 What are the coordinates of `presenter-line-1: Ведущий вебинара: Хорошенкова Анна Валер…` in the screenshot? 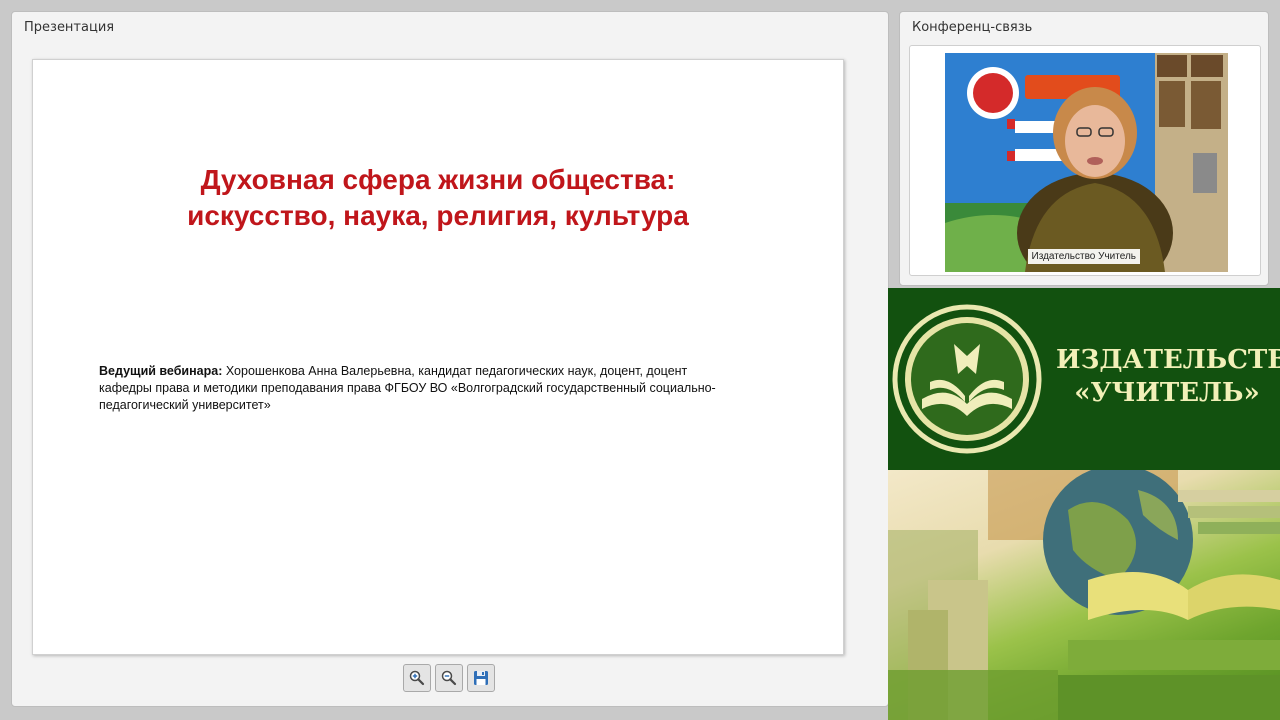 It's located at (439, 371).